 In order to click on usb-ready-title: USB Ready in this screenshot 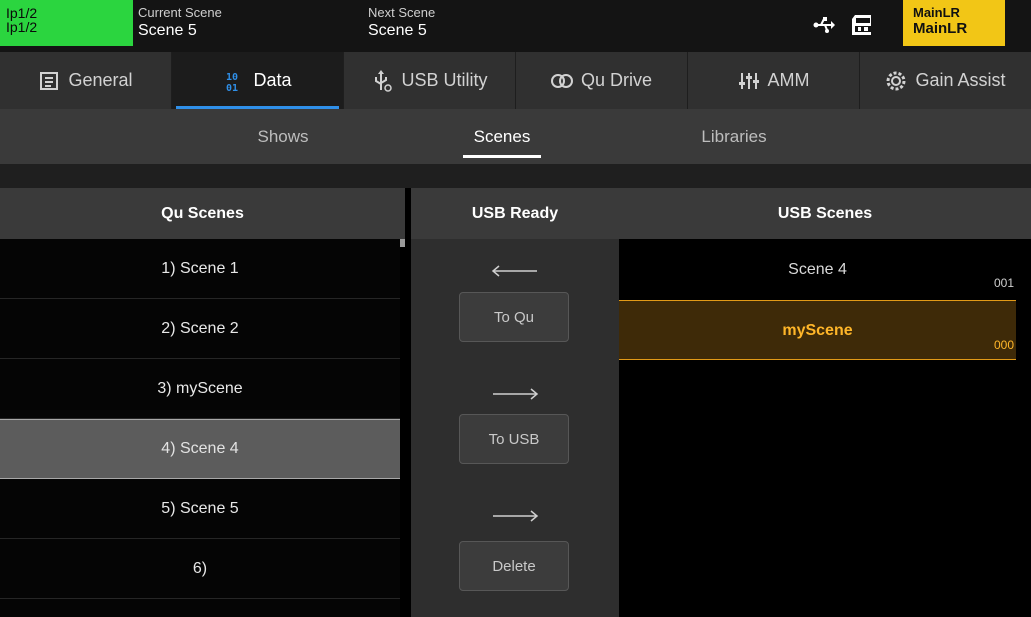, I will do `click(515, 213)`.